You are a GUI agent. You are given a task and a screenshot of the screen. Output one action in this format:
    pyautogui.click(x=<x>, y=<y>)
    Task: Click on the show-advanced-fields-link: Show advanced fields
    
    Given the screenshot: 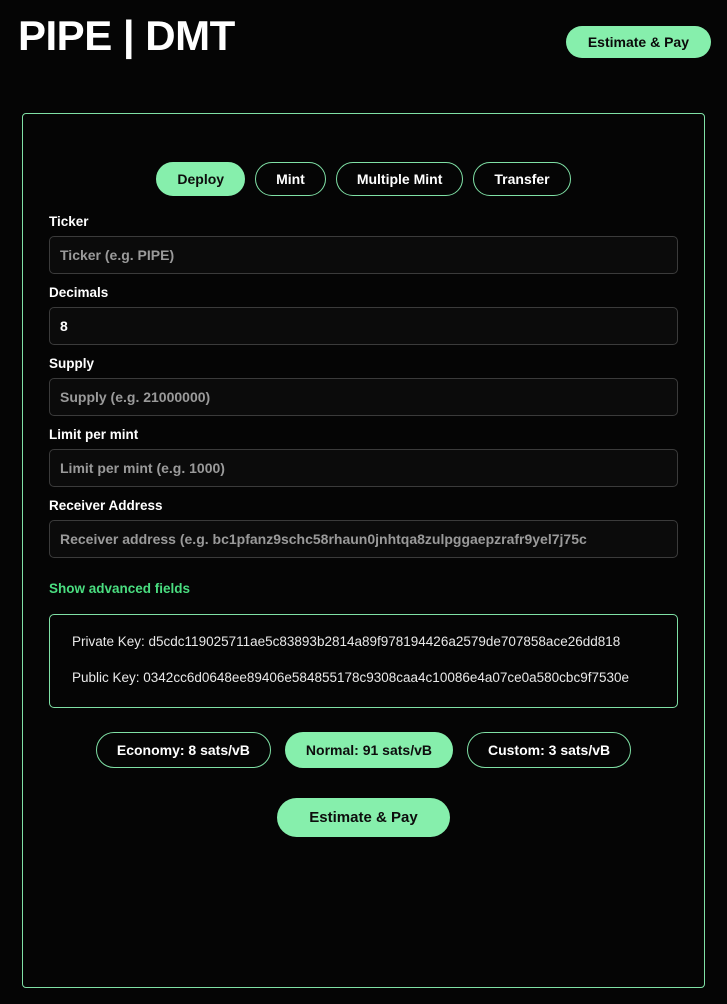 What is the action you would take?
    pyautogui.click(x=119, y=588)
    